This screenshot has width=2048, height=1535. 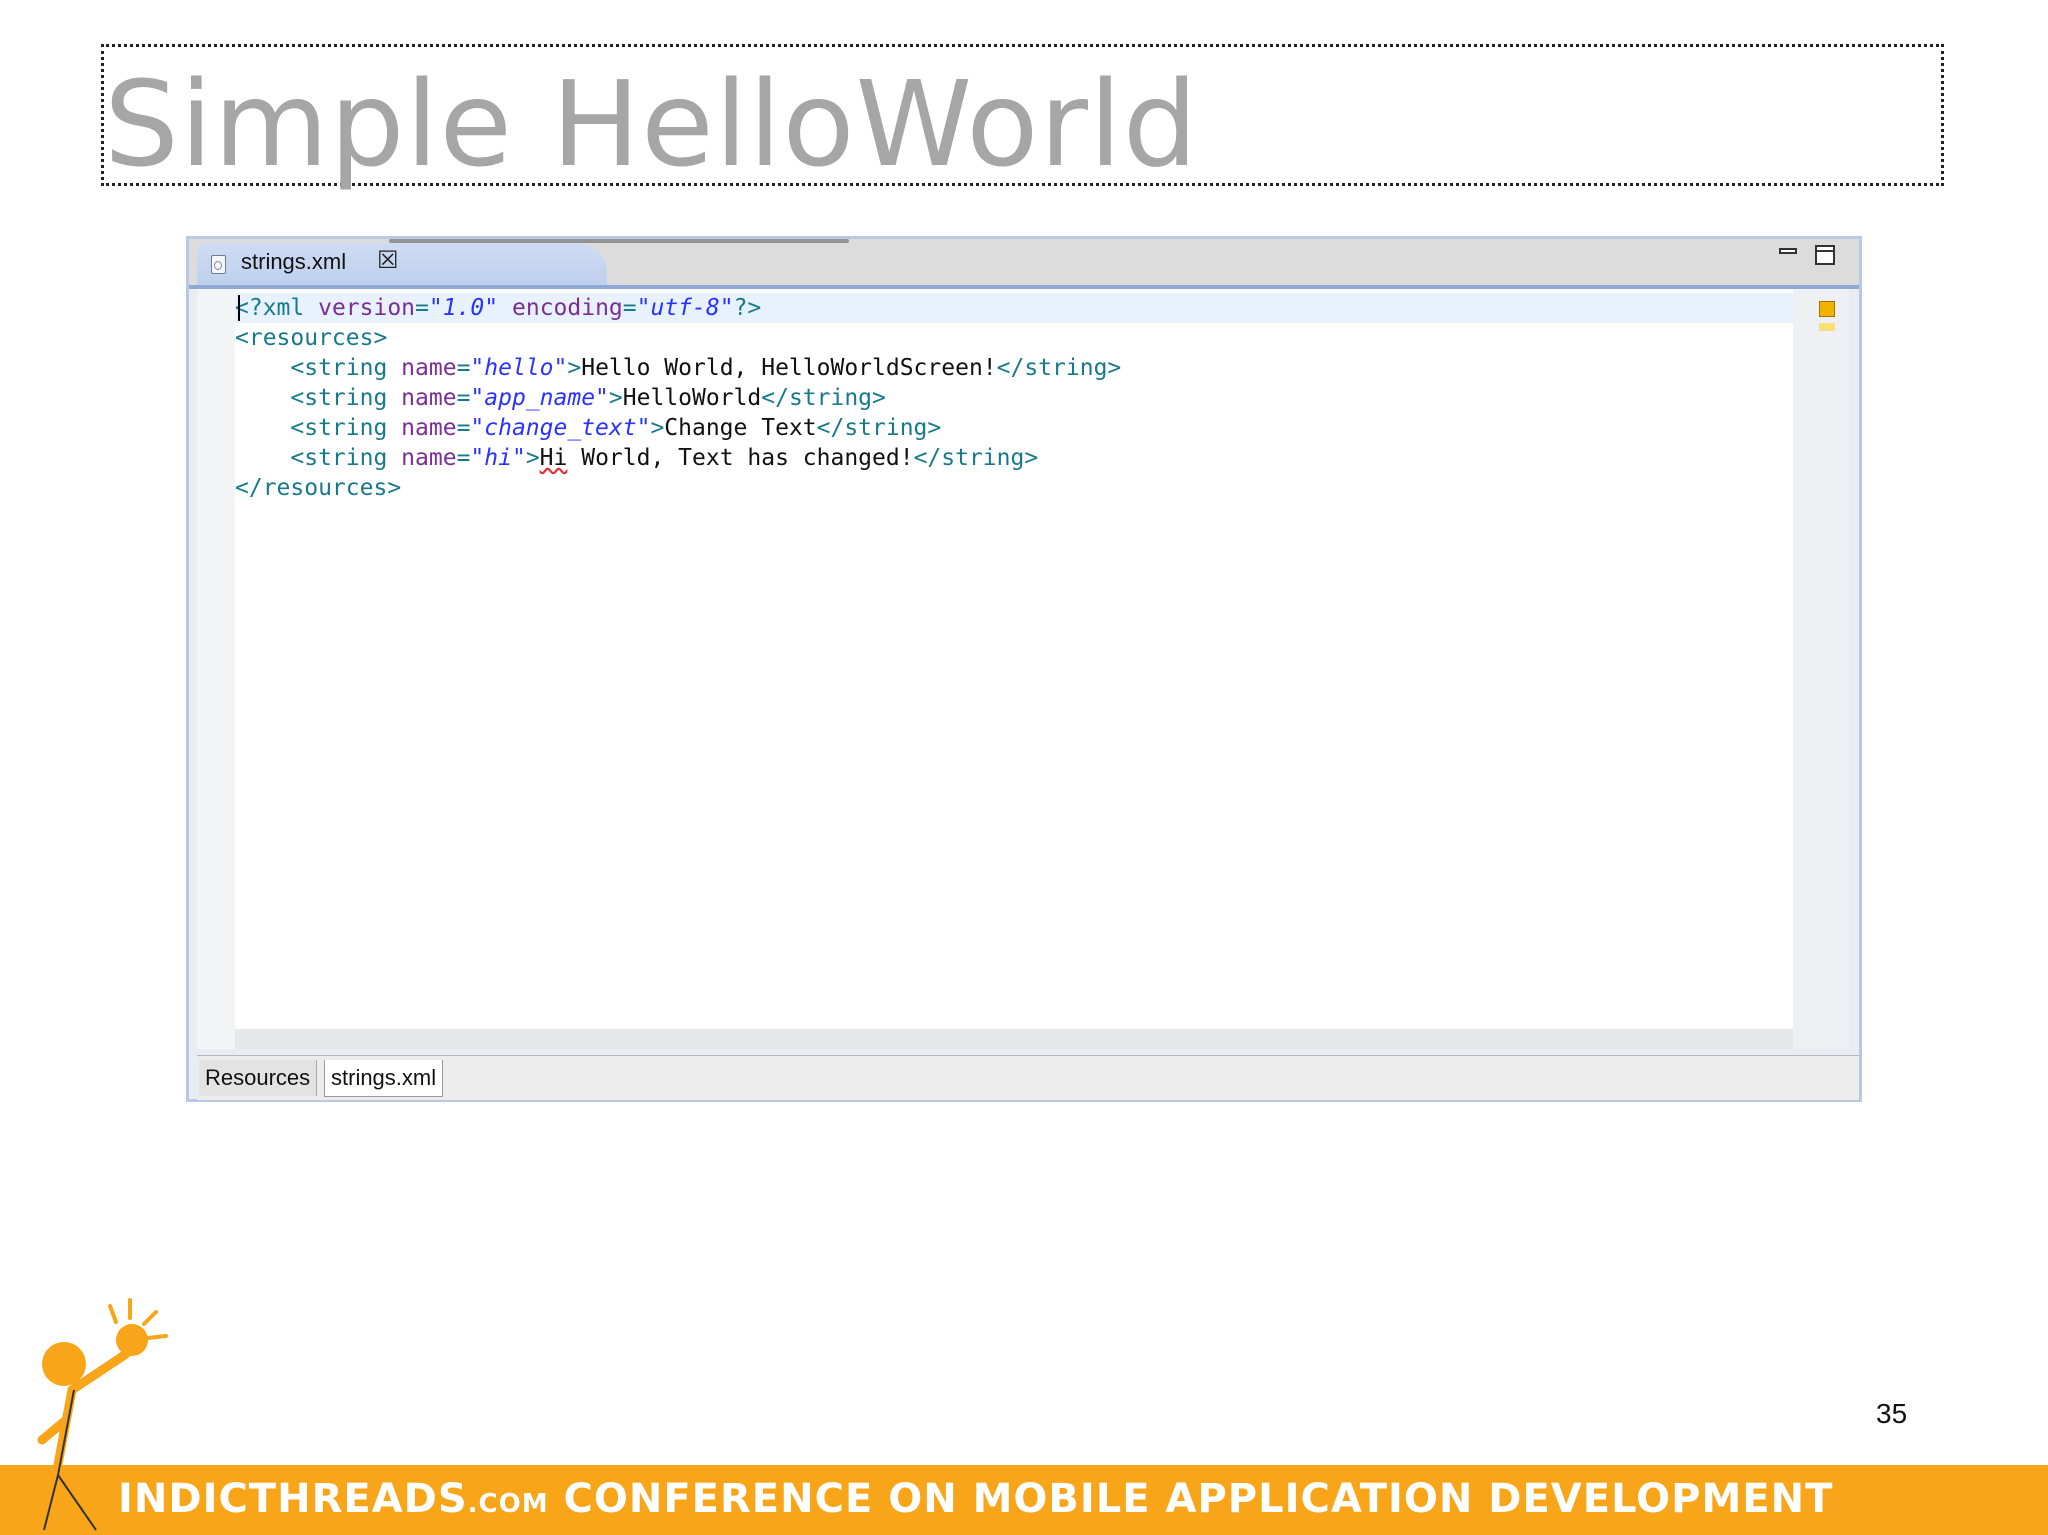 What do you see at coordinates (498, 458) in the screenshot?
I see `code-token: "hi"` at bounding box center [498, 458].